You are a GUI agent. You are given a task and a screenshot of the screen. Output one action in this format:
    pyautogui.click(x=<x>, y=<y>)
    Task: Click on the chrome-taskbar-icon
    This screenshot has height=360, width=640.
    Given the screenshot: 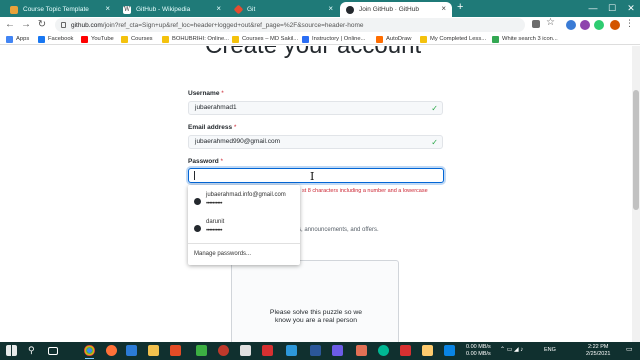 What is the action you would take?
    pyautogui.click(x=89, y=352)
    